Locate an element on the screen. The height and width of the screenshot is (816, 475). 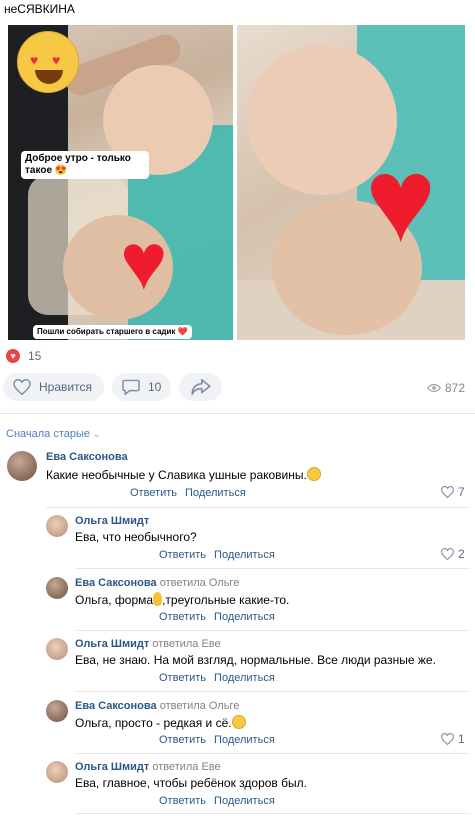
like-label: Нравится is located at coordinates (65, 387).